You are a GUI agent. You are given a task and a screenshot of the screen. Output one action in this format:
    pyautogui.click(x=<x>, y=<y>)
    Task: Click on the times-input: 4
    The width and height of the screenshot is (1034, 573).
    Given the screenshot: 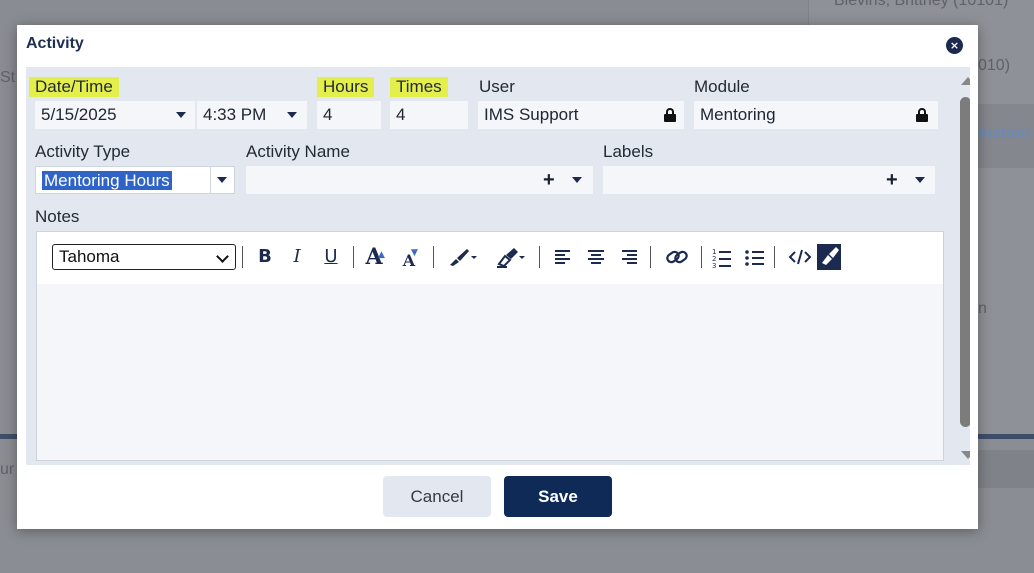 What is the action you would take?
    pyautogui.click(x=429, y=115)
    